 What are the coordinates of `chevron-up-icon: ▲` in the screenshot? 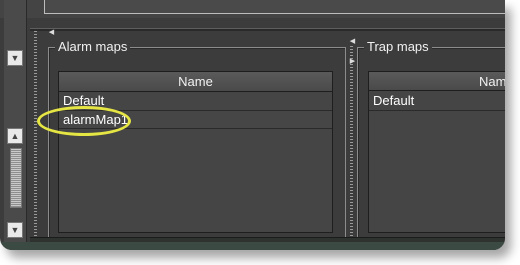 It's located at (15, 135).